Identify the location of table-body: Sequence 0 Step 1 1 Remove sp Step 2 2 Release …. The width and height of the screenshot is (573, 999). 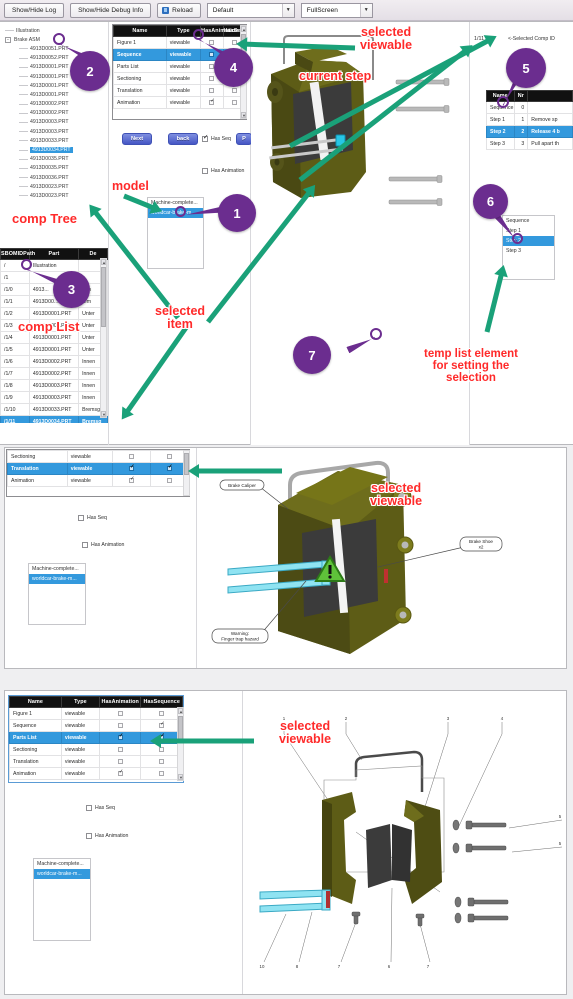
(529, 125).